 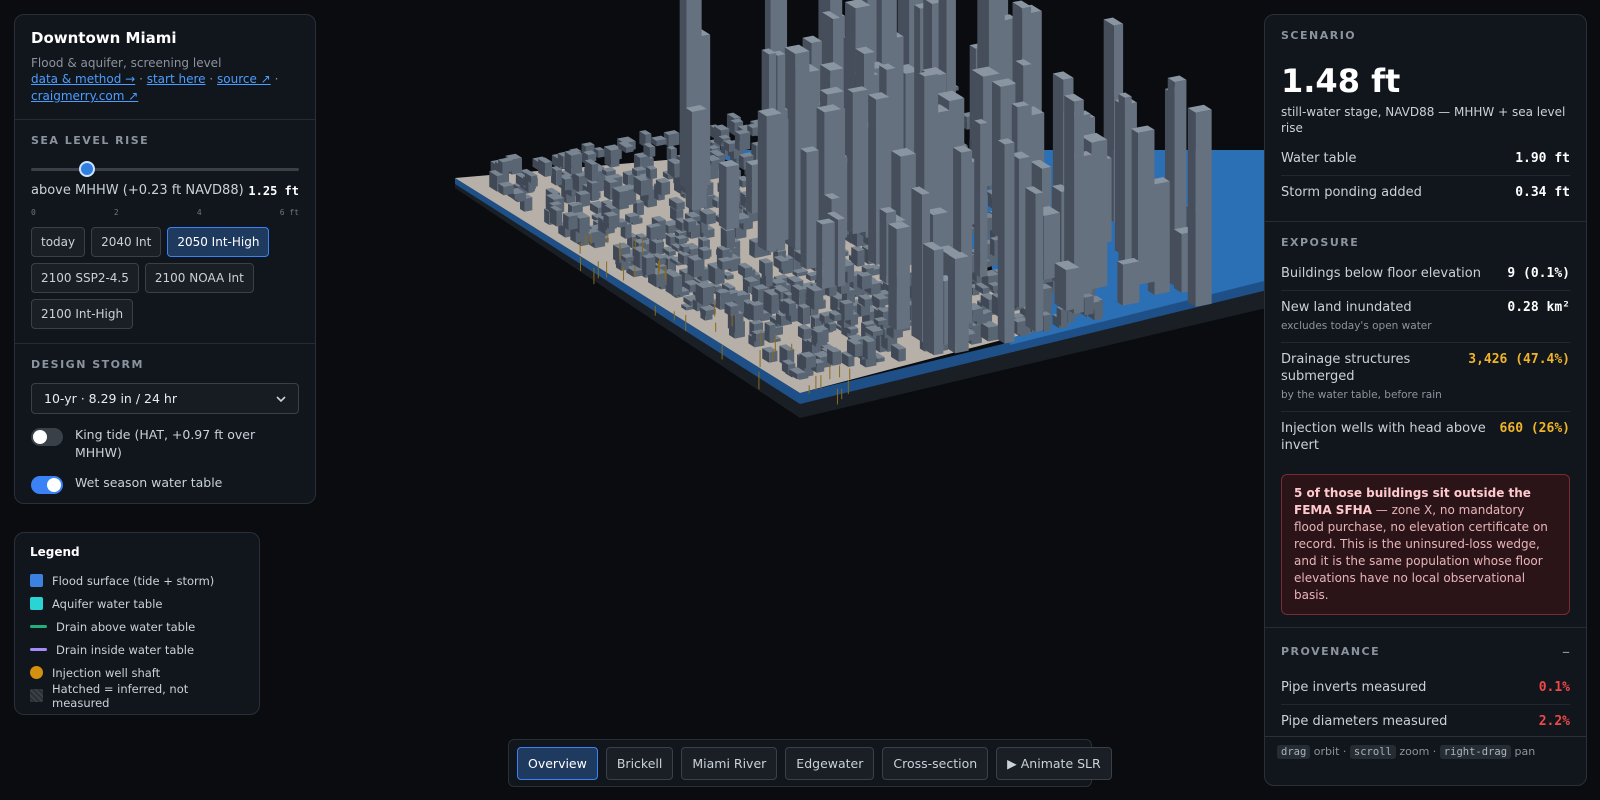 What do you see at coordinates (1346, 368) in the screenshot?
I see `metric-label: Drainage structures submerged` at bounding box center [1346, 368].